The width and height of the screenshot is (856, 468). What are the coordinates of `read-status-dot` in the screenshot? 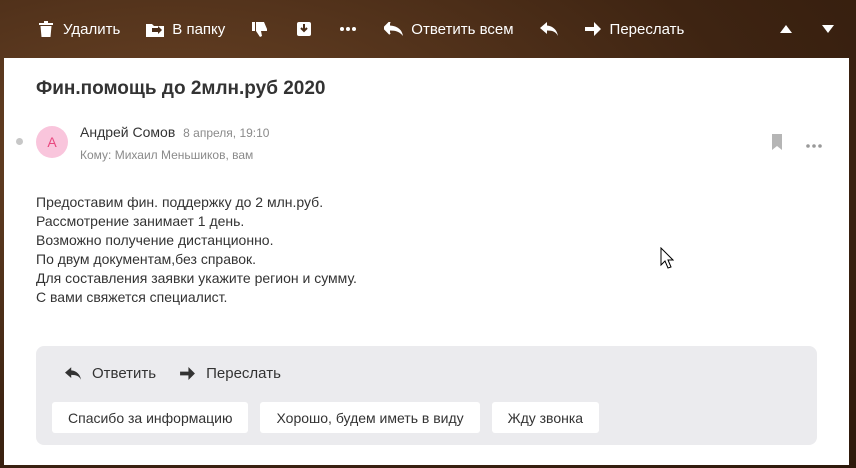 It's located at (19, 141).